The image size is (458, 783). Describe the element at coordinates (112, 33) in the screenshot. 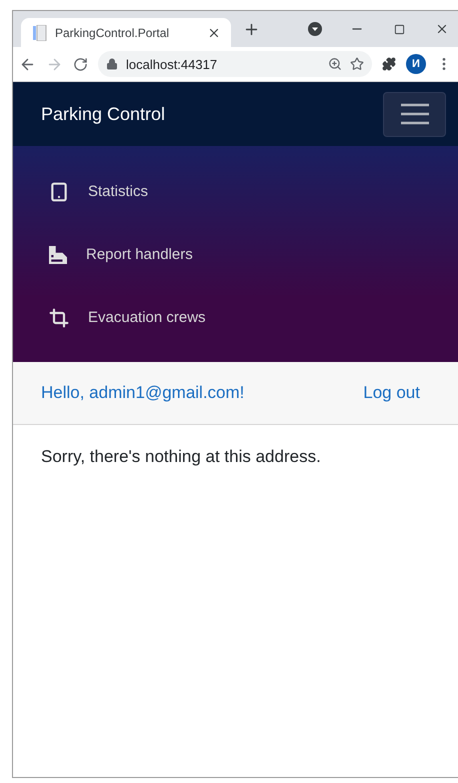

I see `tab-title: ParkingControl.Portal` at that location.